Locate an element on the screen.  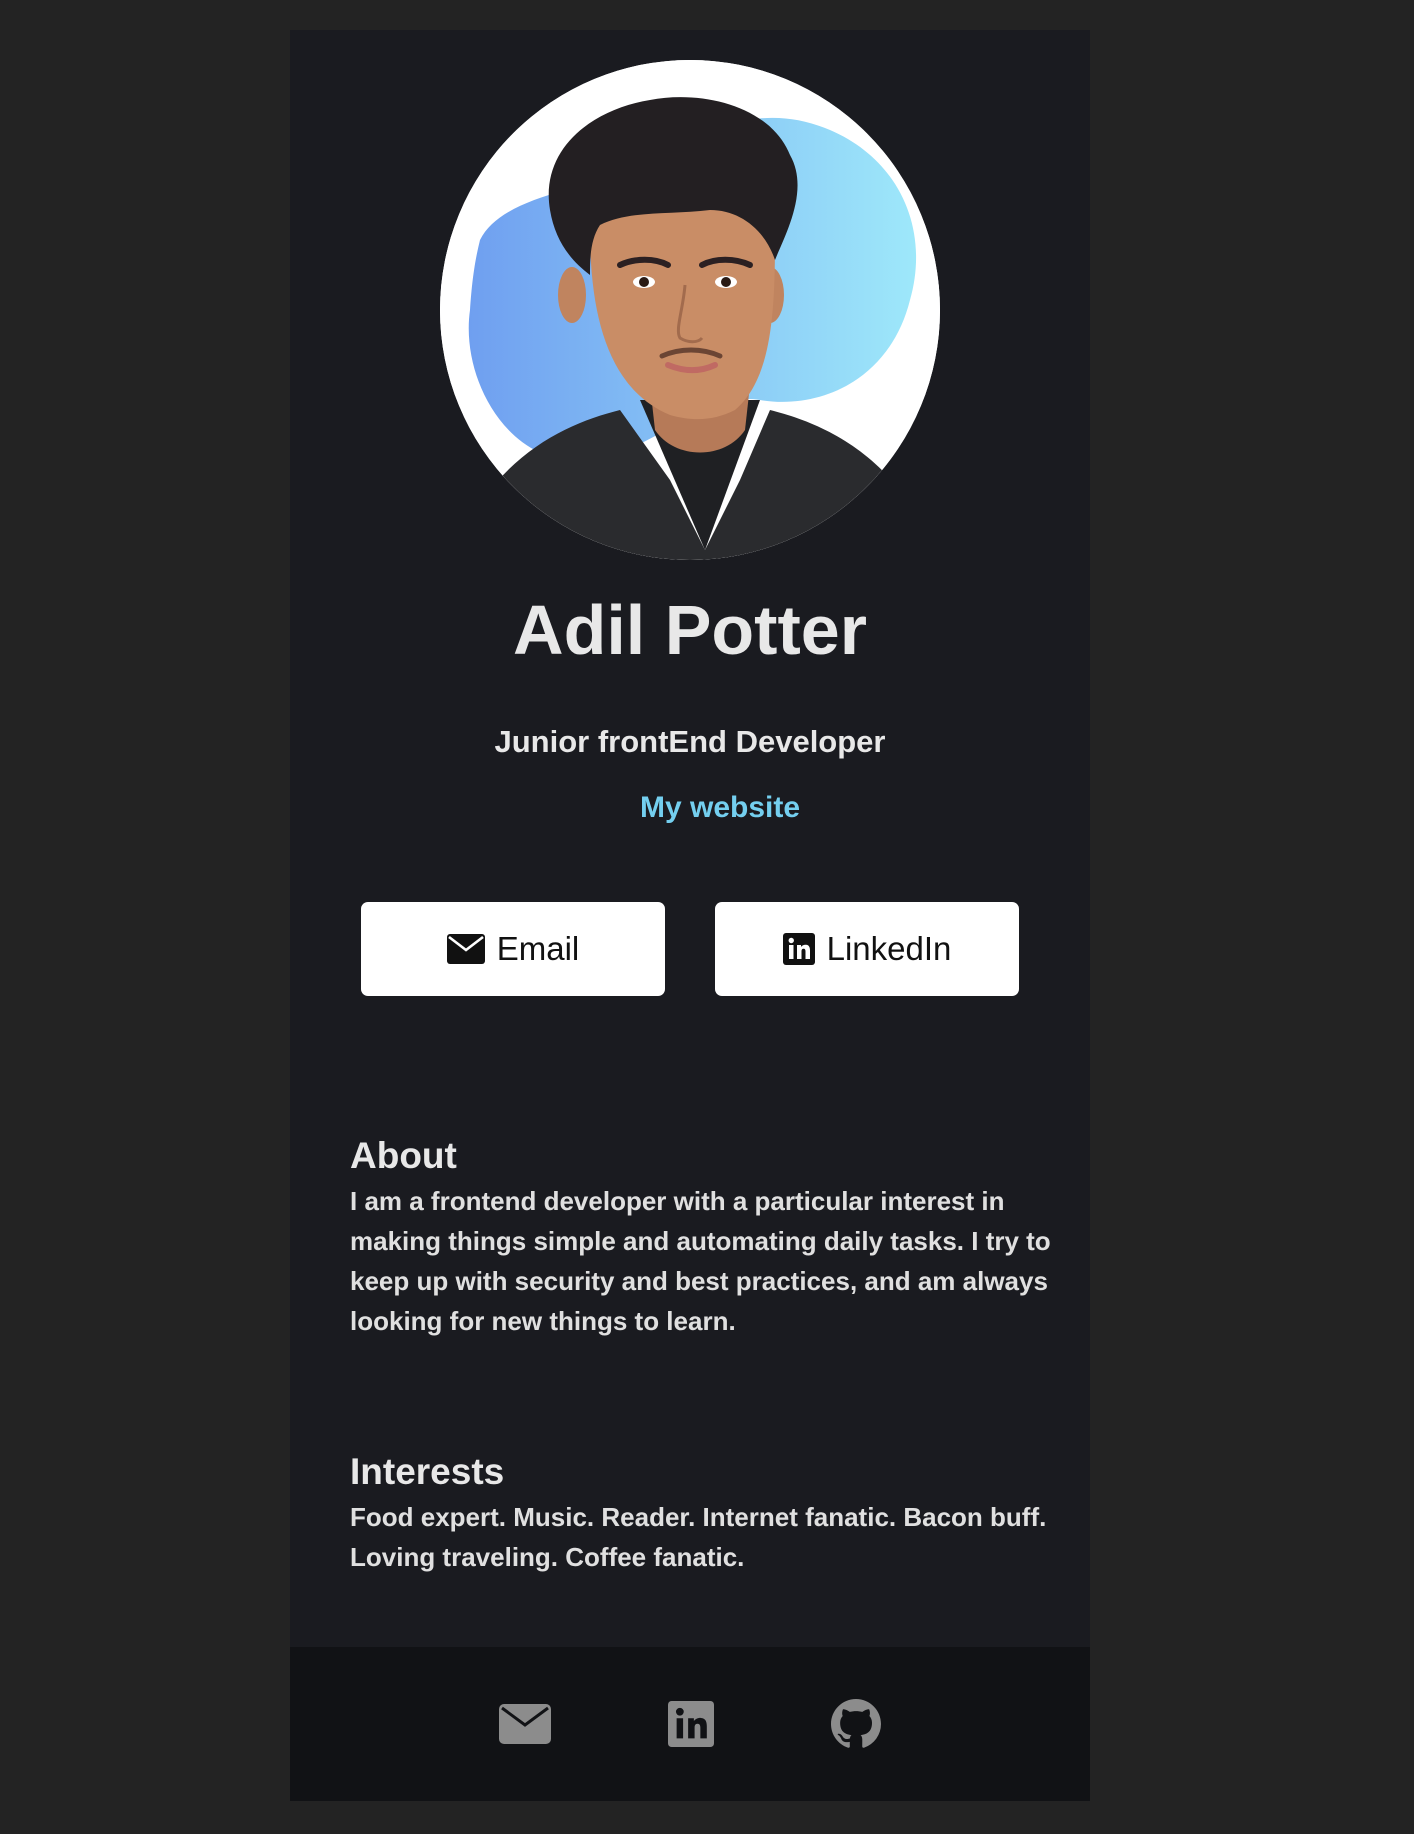
linkedin-button-label: LinkedIn is located at coordinates (889, 948).